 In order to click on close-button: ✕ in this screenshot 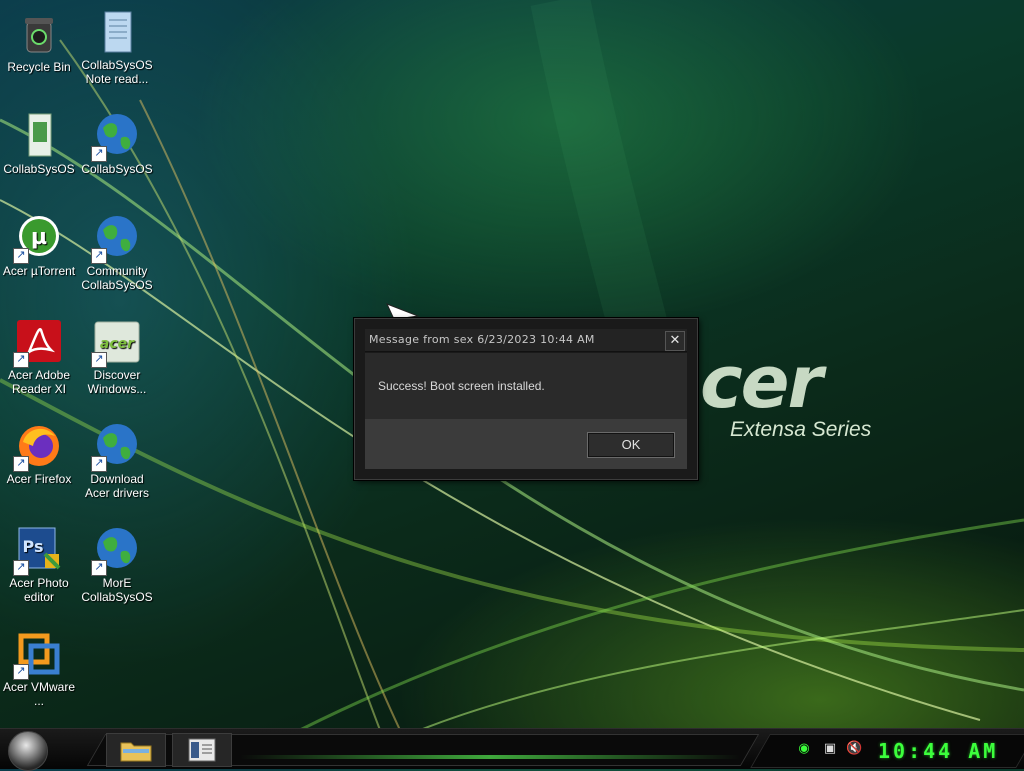, I will do `click(675, 341)`.